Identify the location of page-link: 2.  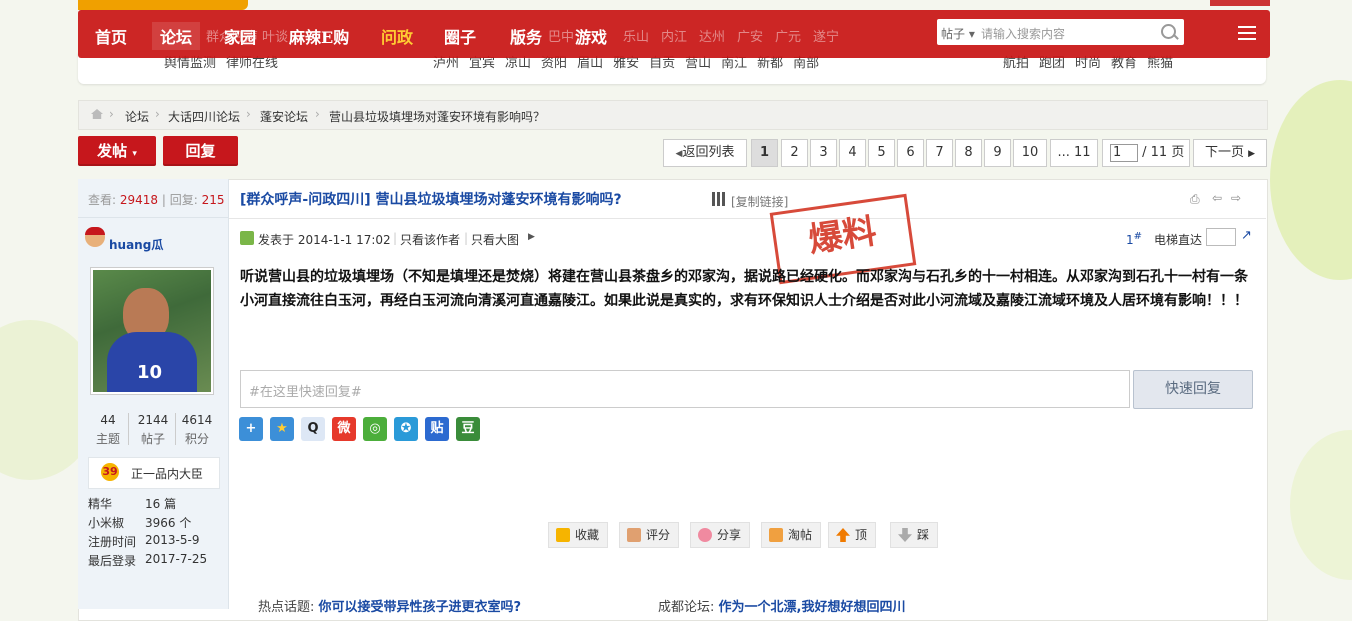
(794, 153).